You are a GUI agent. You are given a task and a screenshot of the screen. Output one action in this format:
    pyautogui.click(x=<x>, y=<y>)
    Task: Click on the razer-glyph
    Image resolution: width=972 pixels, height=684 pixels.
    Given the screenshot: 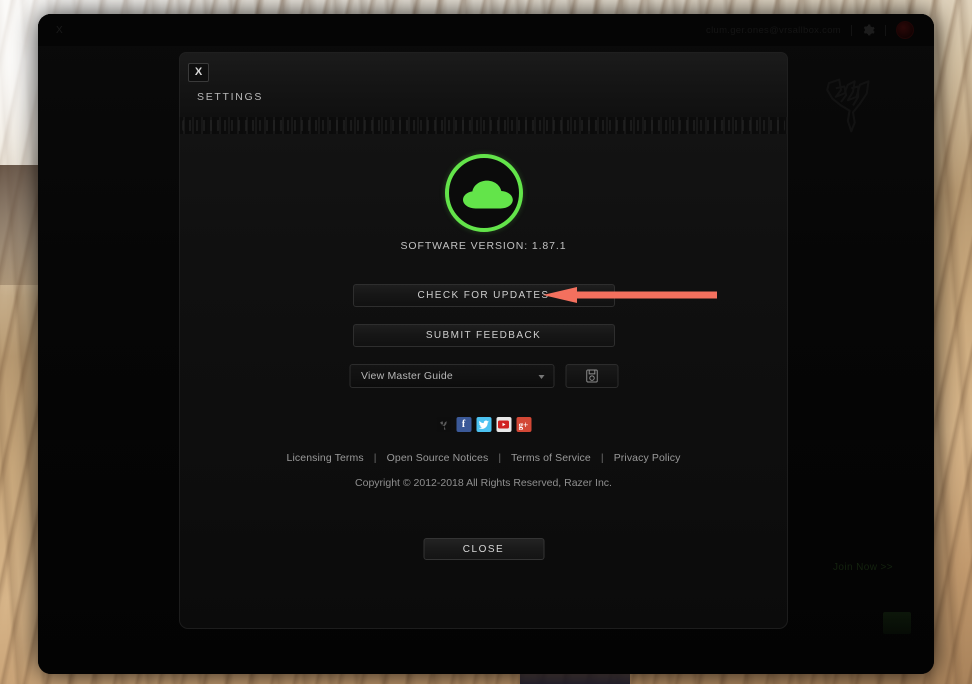 What is the action you would take?
    pyautogui.click(x=443, y=425)
    